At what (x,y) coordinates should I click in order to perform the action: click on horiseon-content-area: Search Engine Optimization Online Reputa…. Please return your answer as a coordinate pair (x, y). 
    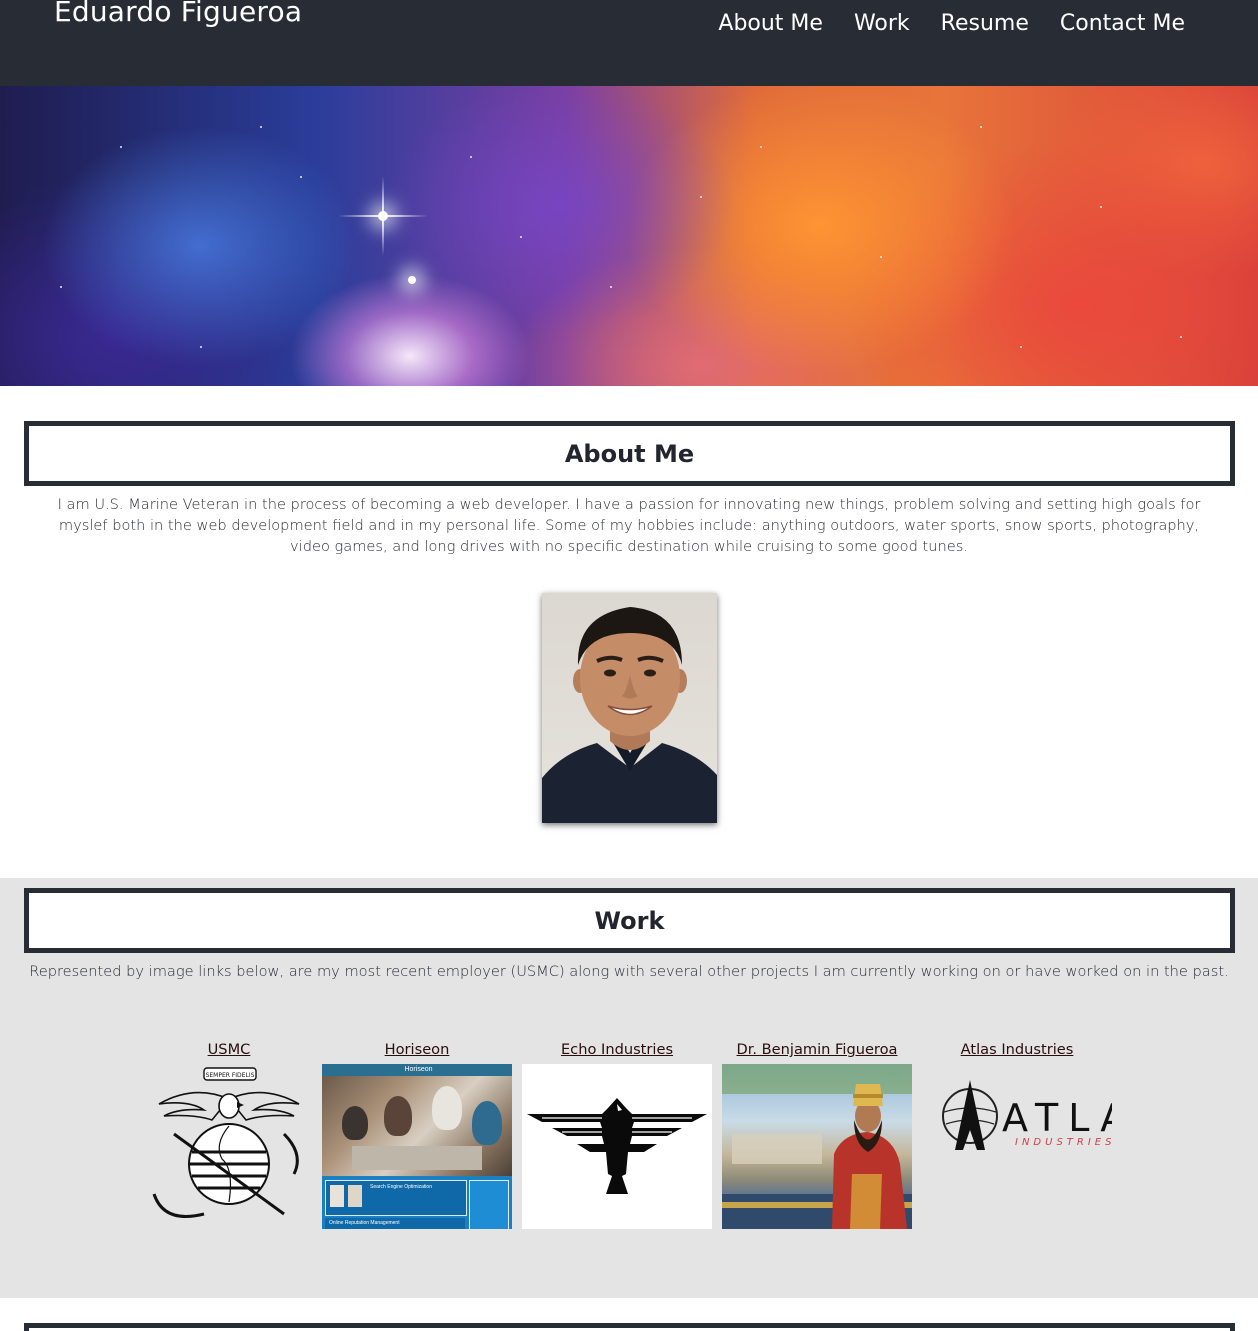
    Looking at the image, I should click on (417, 1202).